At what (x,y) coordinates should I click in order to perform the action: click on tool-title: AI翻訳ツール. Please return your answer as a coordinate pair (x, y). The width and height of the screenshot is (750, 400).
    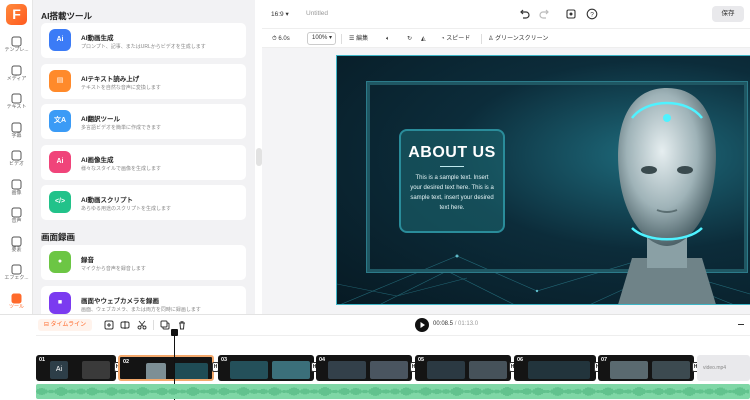
    Looking at the image, I should click on (100, 119).